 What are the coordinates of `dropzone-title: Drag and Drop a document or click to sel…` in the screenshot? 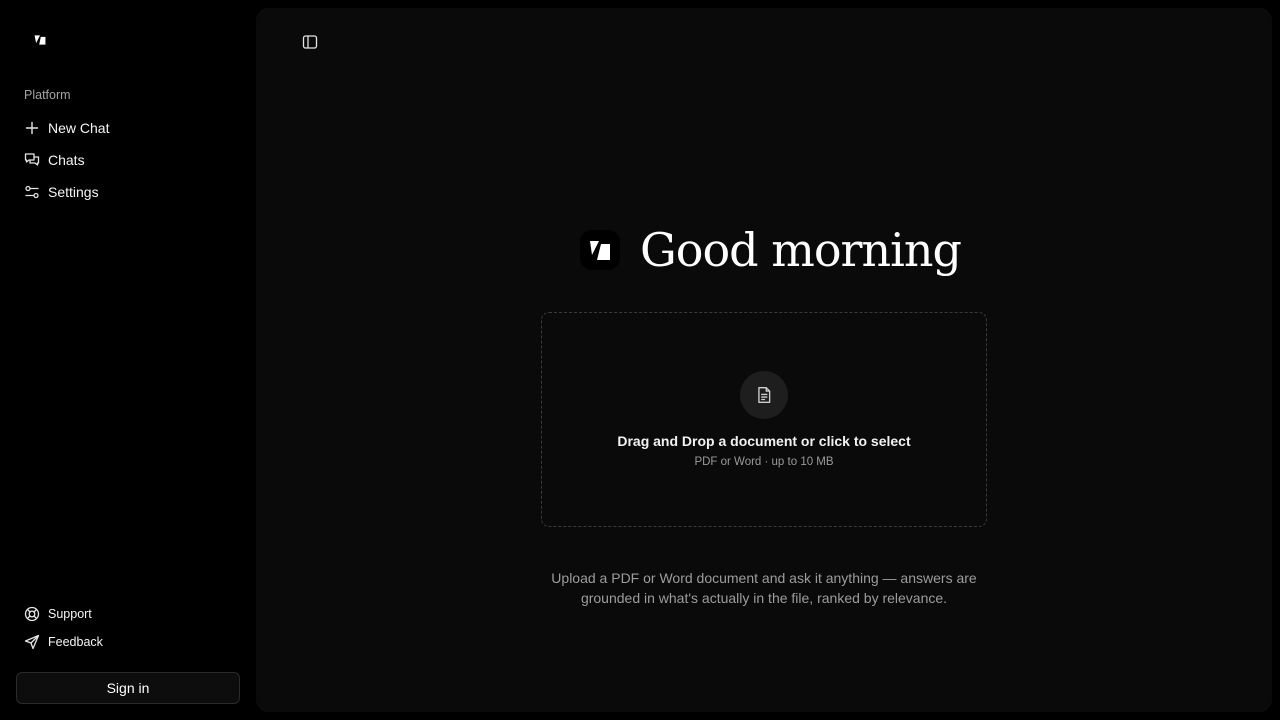 It's located at (764, 441).